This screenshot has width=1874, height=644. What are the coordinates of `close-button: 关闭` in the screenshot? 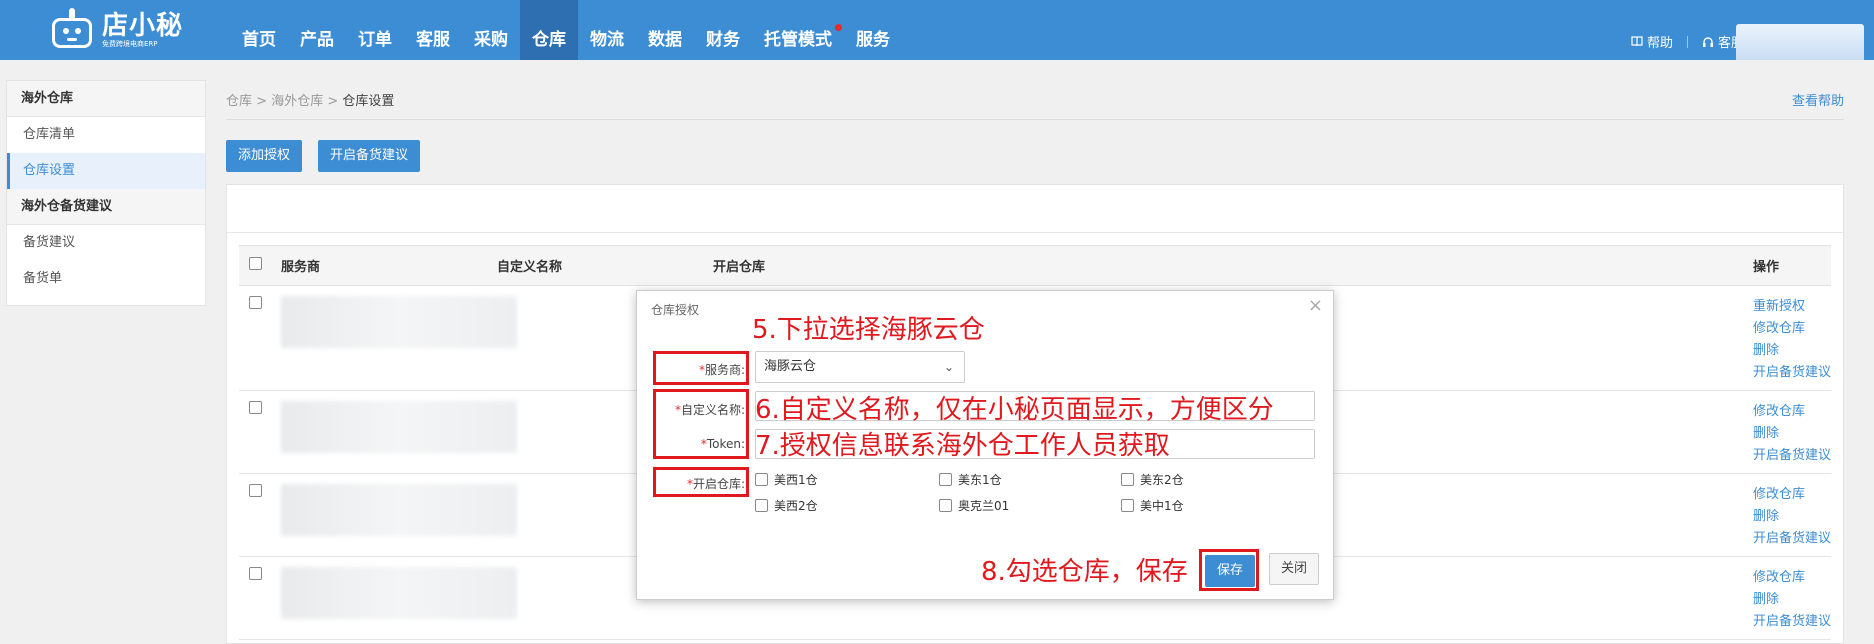 It's located at (1294, 569).